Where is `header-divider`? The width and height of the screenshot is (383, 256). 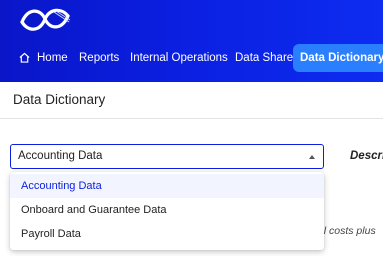 header-divider is located at coordinates (191, 118).